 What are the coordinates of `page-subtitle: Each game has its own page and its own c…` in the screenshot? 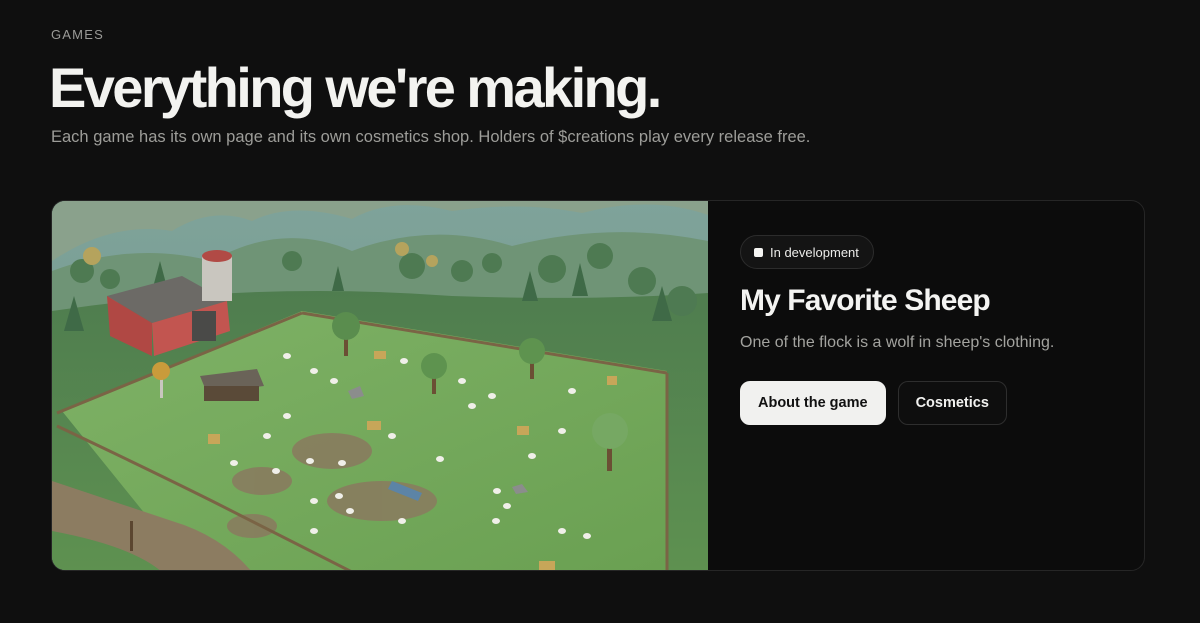 It's located at (431, 137).